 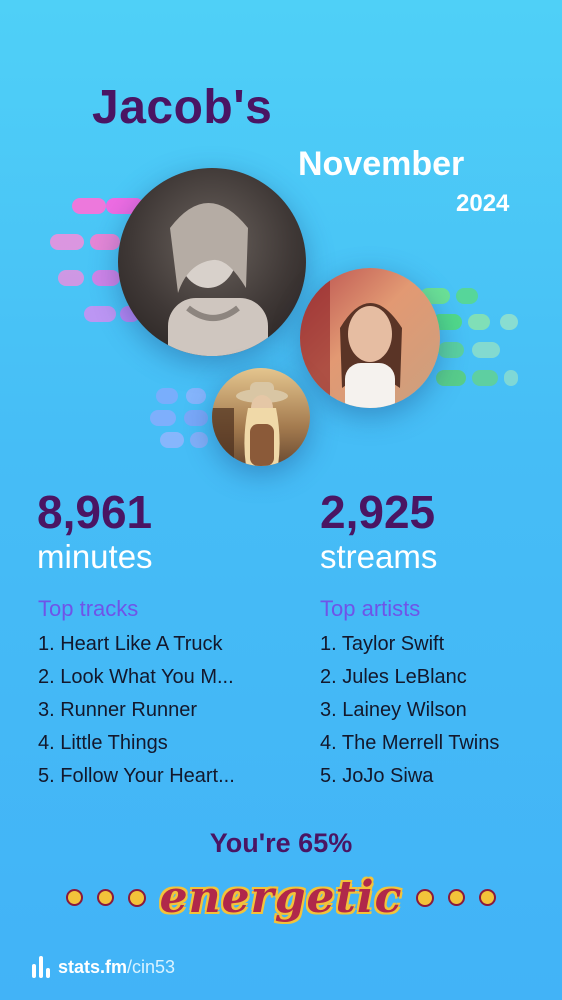 What do you see at coordinates (378, 512) in the screenshot?
I see `streams-value: 2,925` at bounding box center [378, 512].